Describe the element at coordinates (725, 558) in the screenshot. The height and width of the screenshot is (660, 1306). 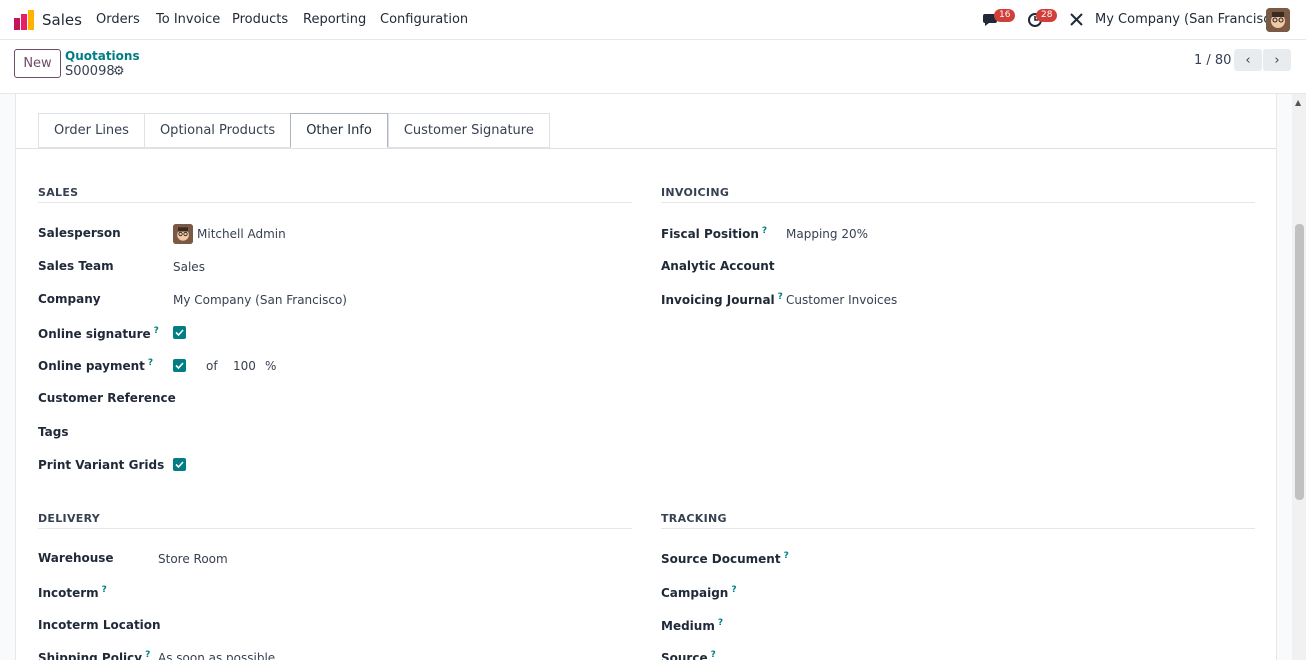
I see `source-document-label: Source Document?` at that location.